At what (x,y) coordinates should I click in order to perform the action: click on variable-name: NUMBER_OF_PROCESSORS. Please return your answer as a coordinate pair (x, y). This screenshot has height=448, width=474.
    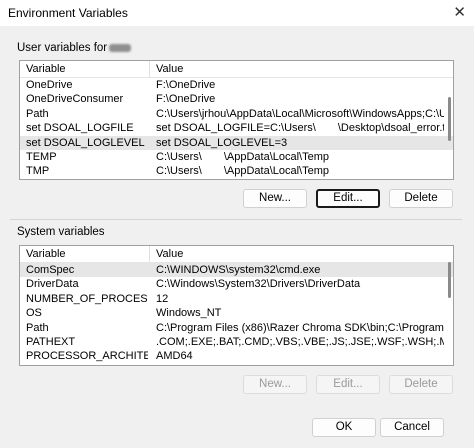
    Looking at the image, I should click on (87, 298).